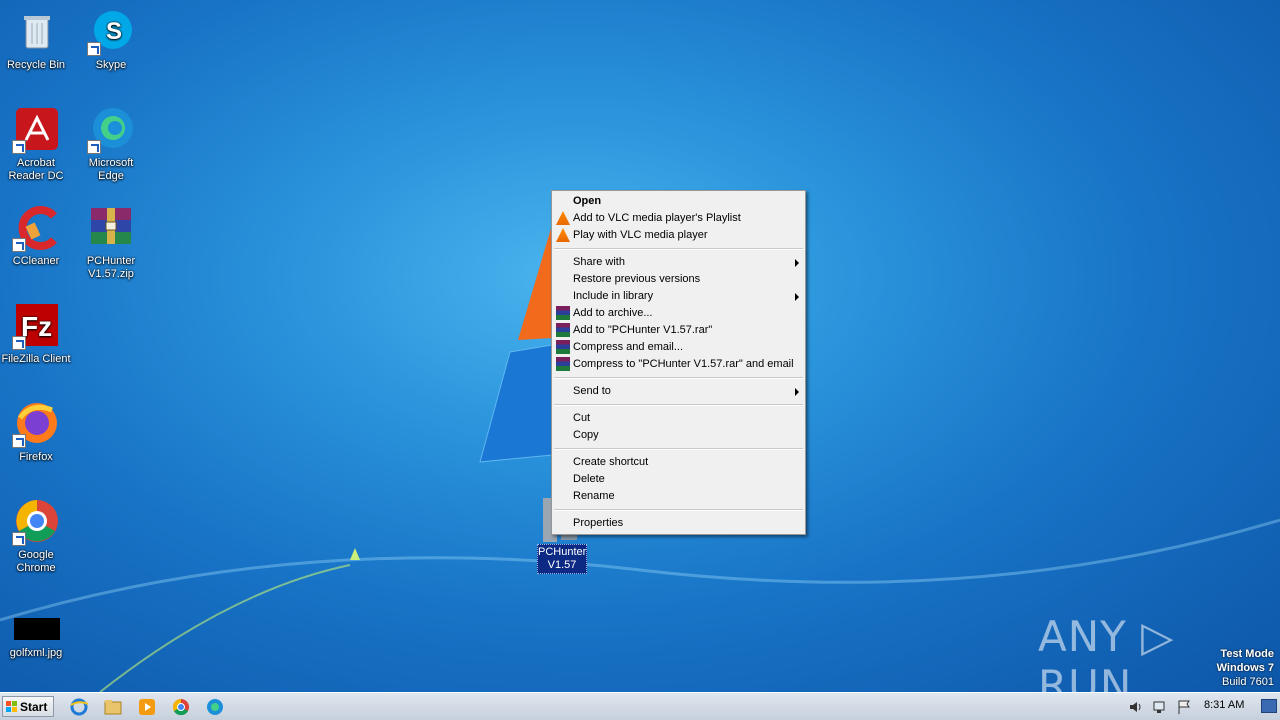 The width and height of the screenshot is (1280, 720). What do you see at coordinates (678, 496) in the screenshot?
I see `menu-item-rename: Rename` at bounding box center [678, 496].